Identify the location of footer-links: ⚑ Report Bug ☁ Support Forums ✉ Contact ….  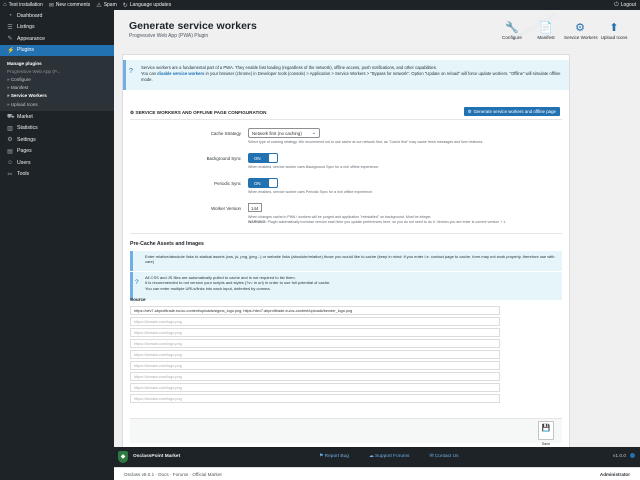
(399, 456).